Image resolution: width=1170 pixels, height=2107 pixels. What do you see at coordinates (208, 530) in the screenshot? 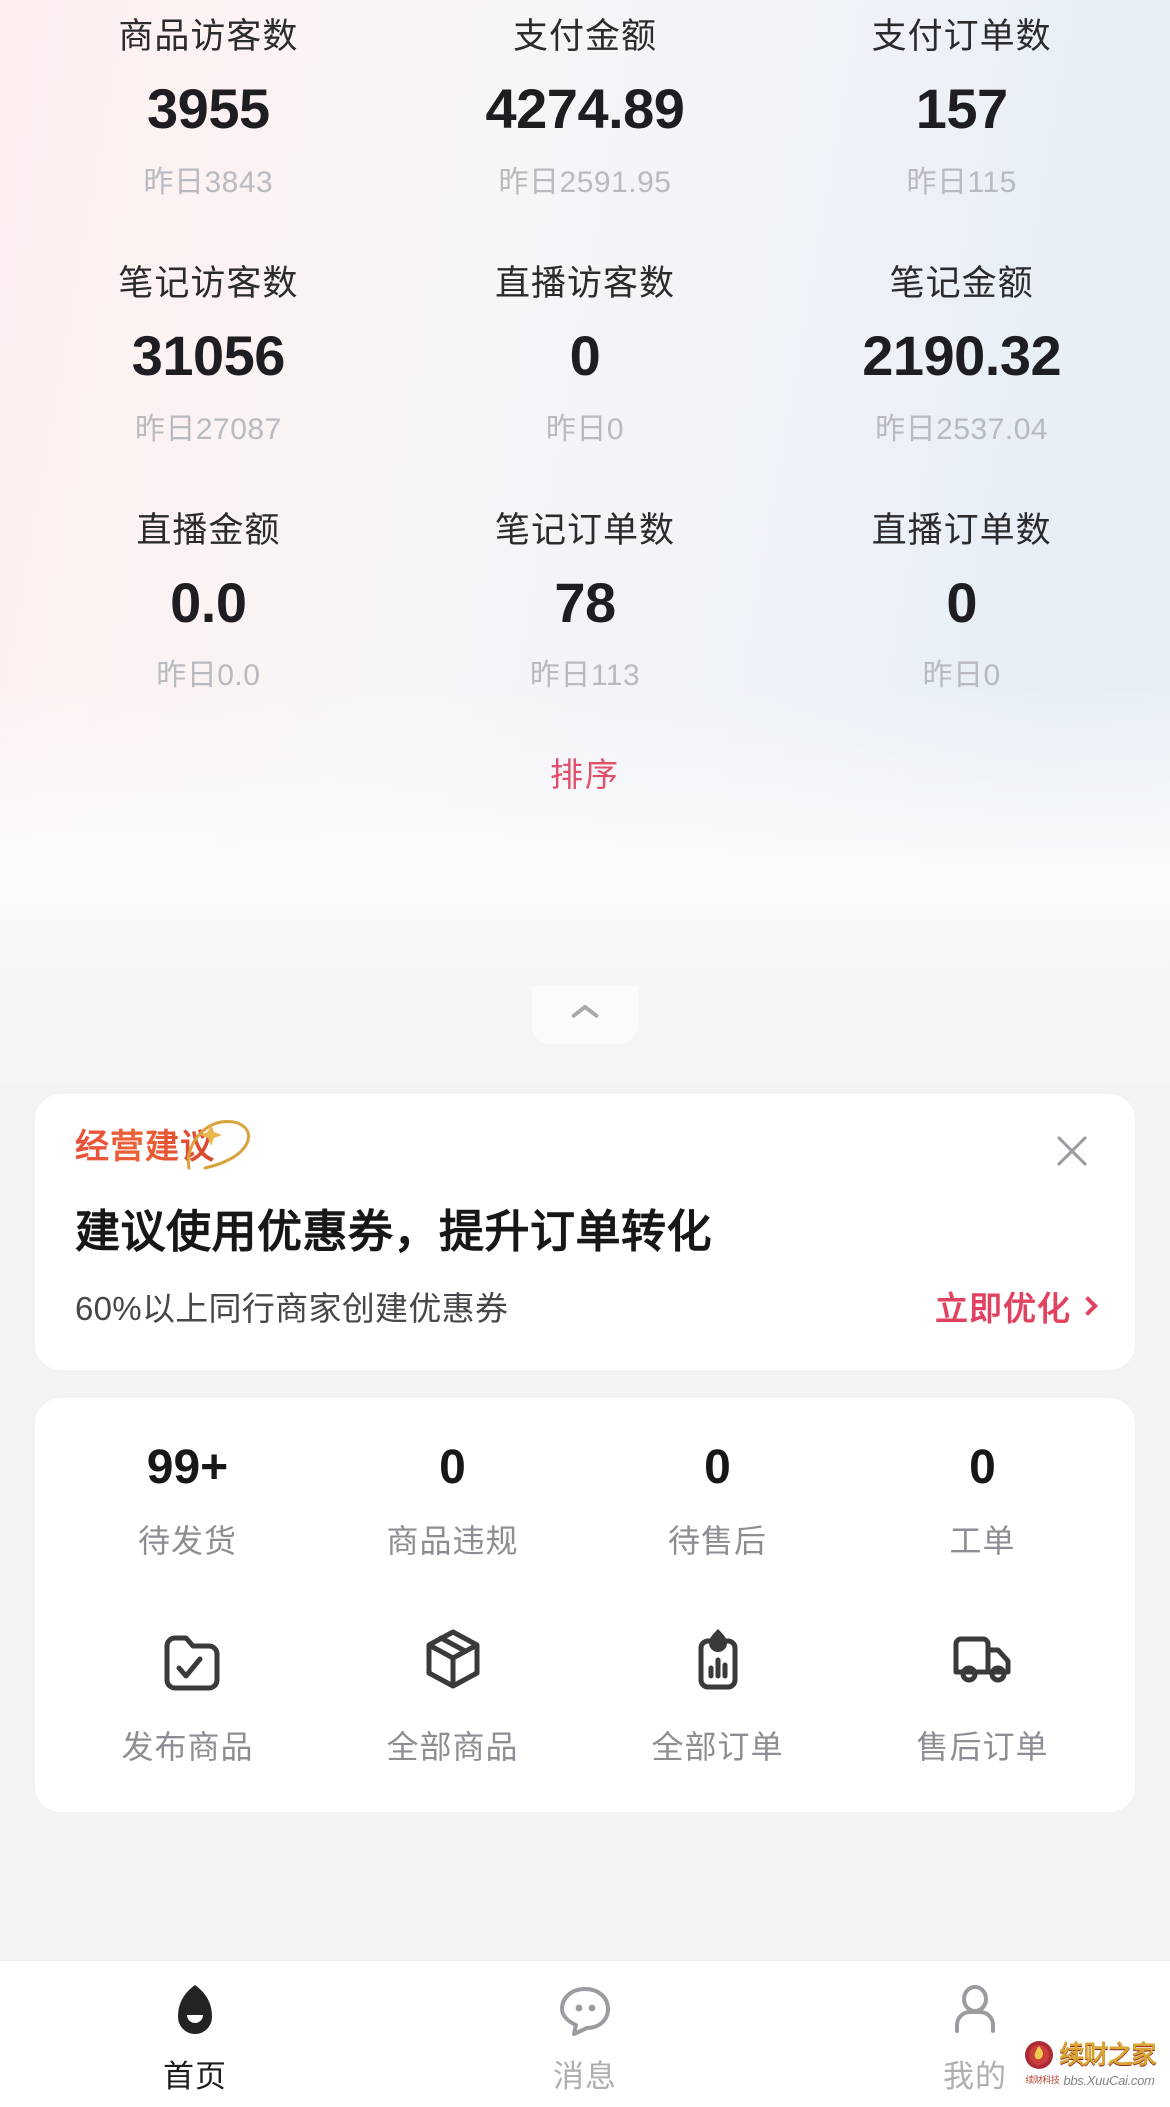
I see `metric-label: 直播金额` at bounding box center [208, 530].